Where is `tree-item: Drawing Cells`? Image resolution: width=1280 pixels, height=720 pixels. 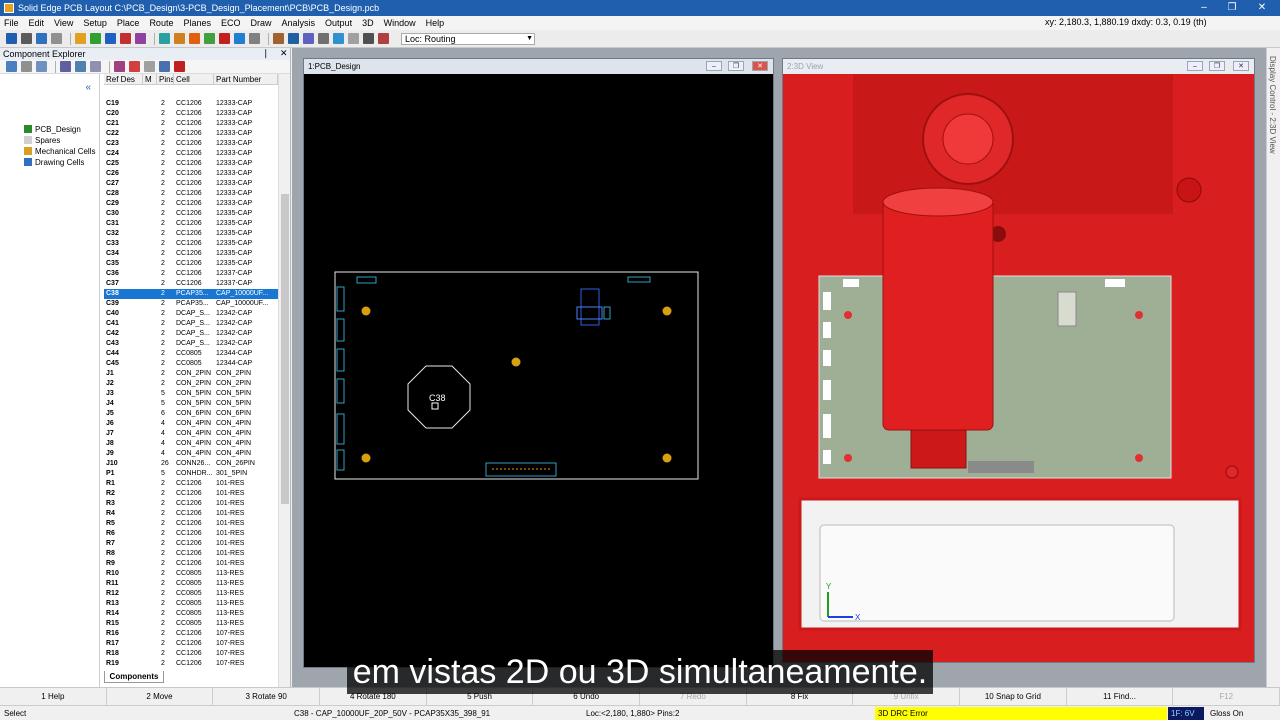 tree-item: Drawing Cells is located at coordinates (54, 162).